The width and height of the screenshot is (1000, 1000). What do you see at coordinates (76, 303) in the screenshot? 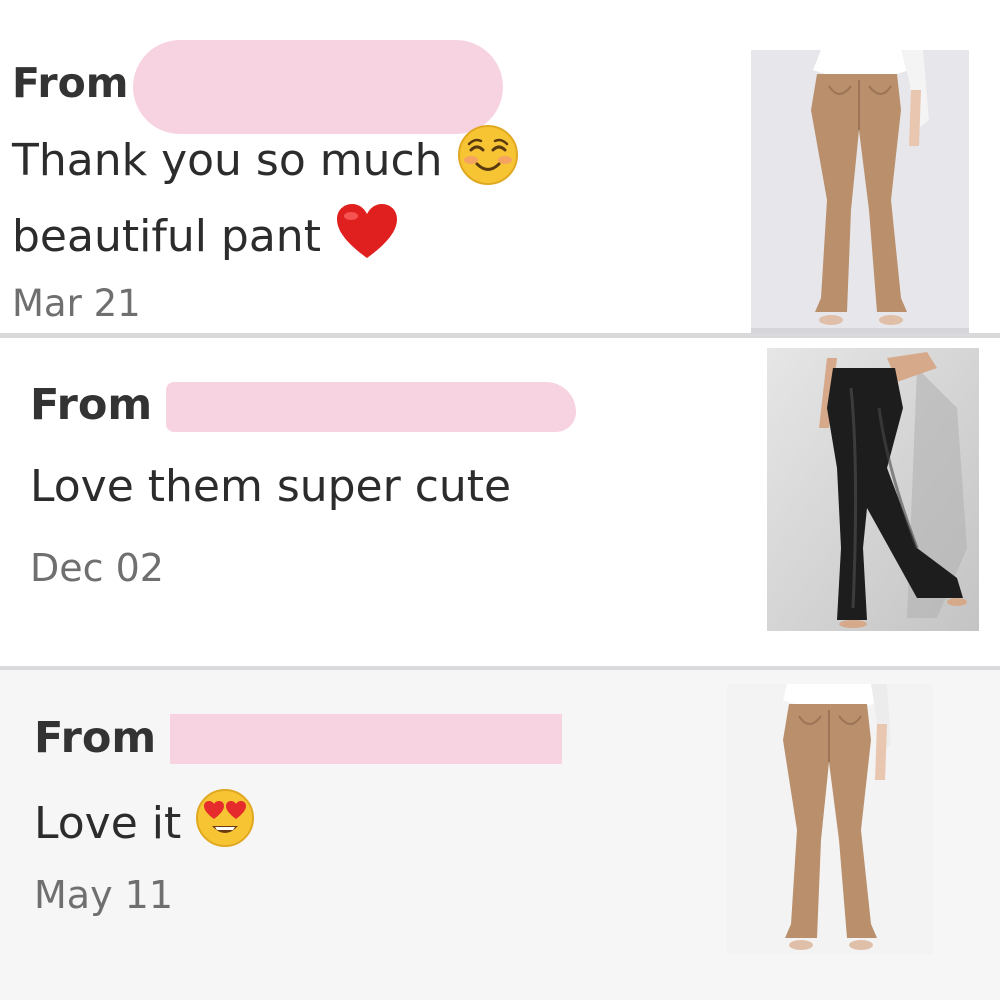
I see `review-date: Mar 21` at bounding box center [76, 303].